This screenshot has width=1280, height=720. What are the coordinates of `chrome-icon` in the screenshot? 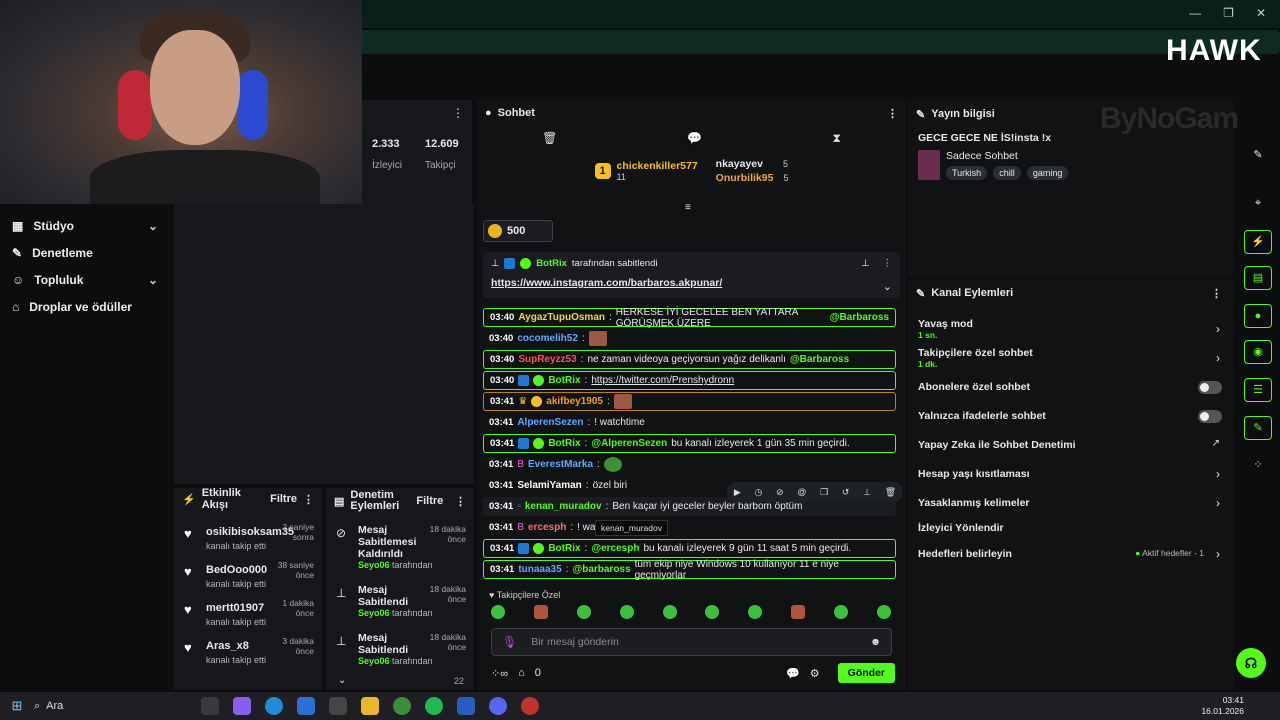 It's located at (402, 706).